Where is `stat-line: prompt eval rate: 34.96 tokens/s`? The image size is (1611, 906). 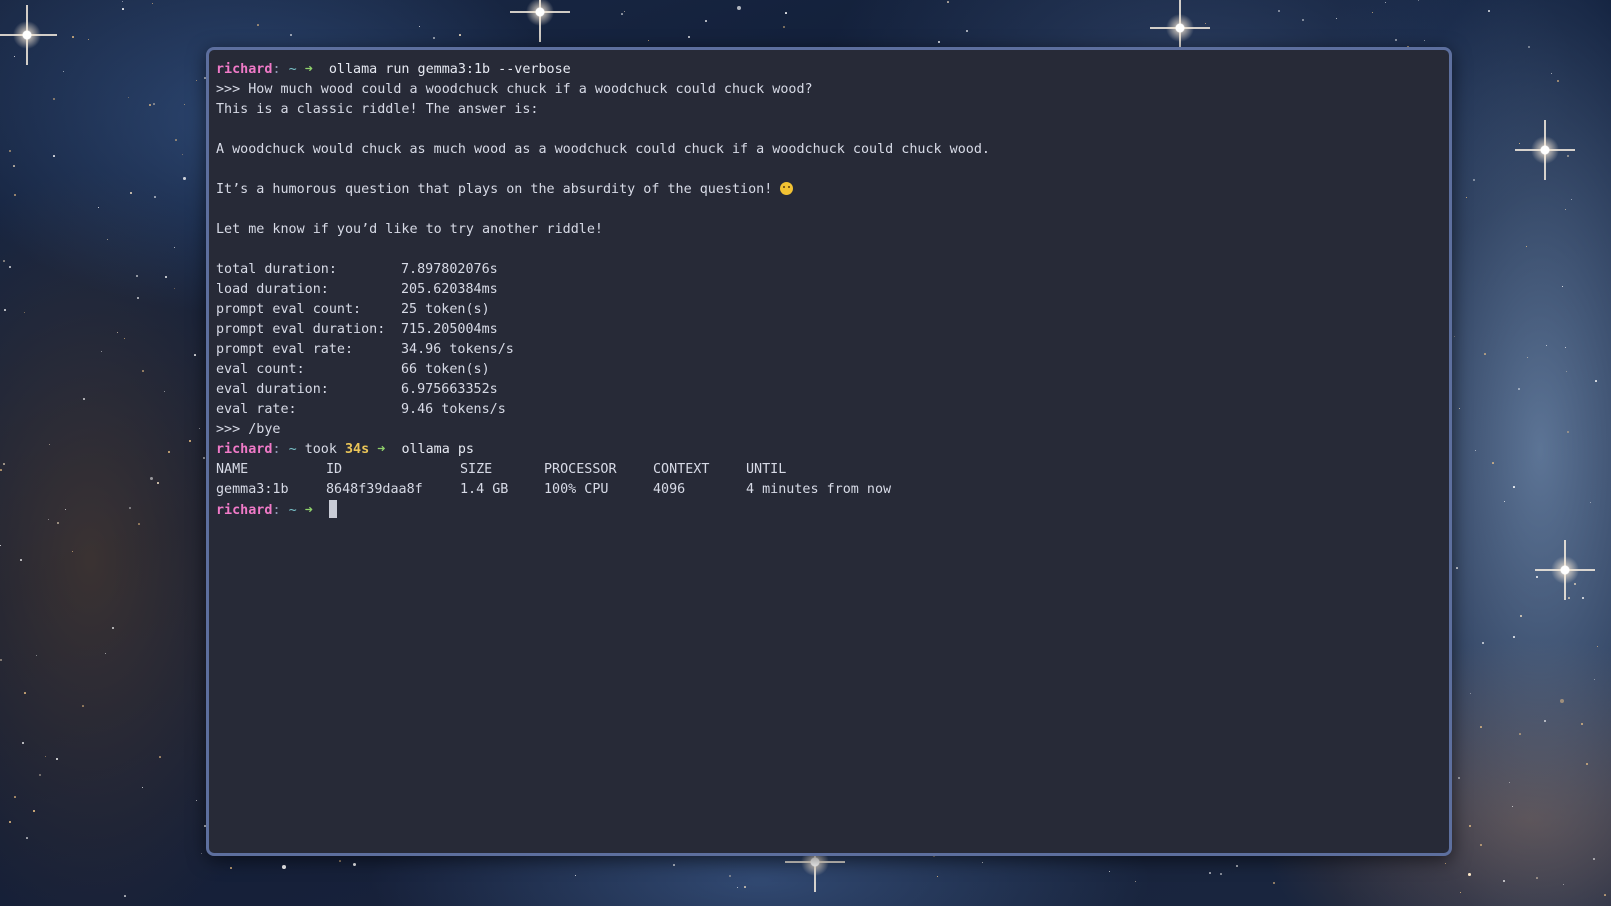 stat-line: prompt eval rate: 34.96 tokens/s is located at coordinates (829, 350).